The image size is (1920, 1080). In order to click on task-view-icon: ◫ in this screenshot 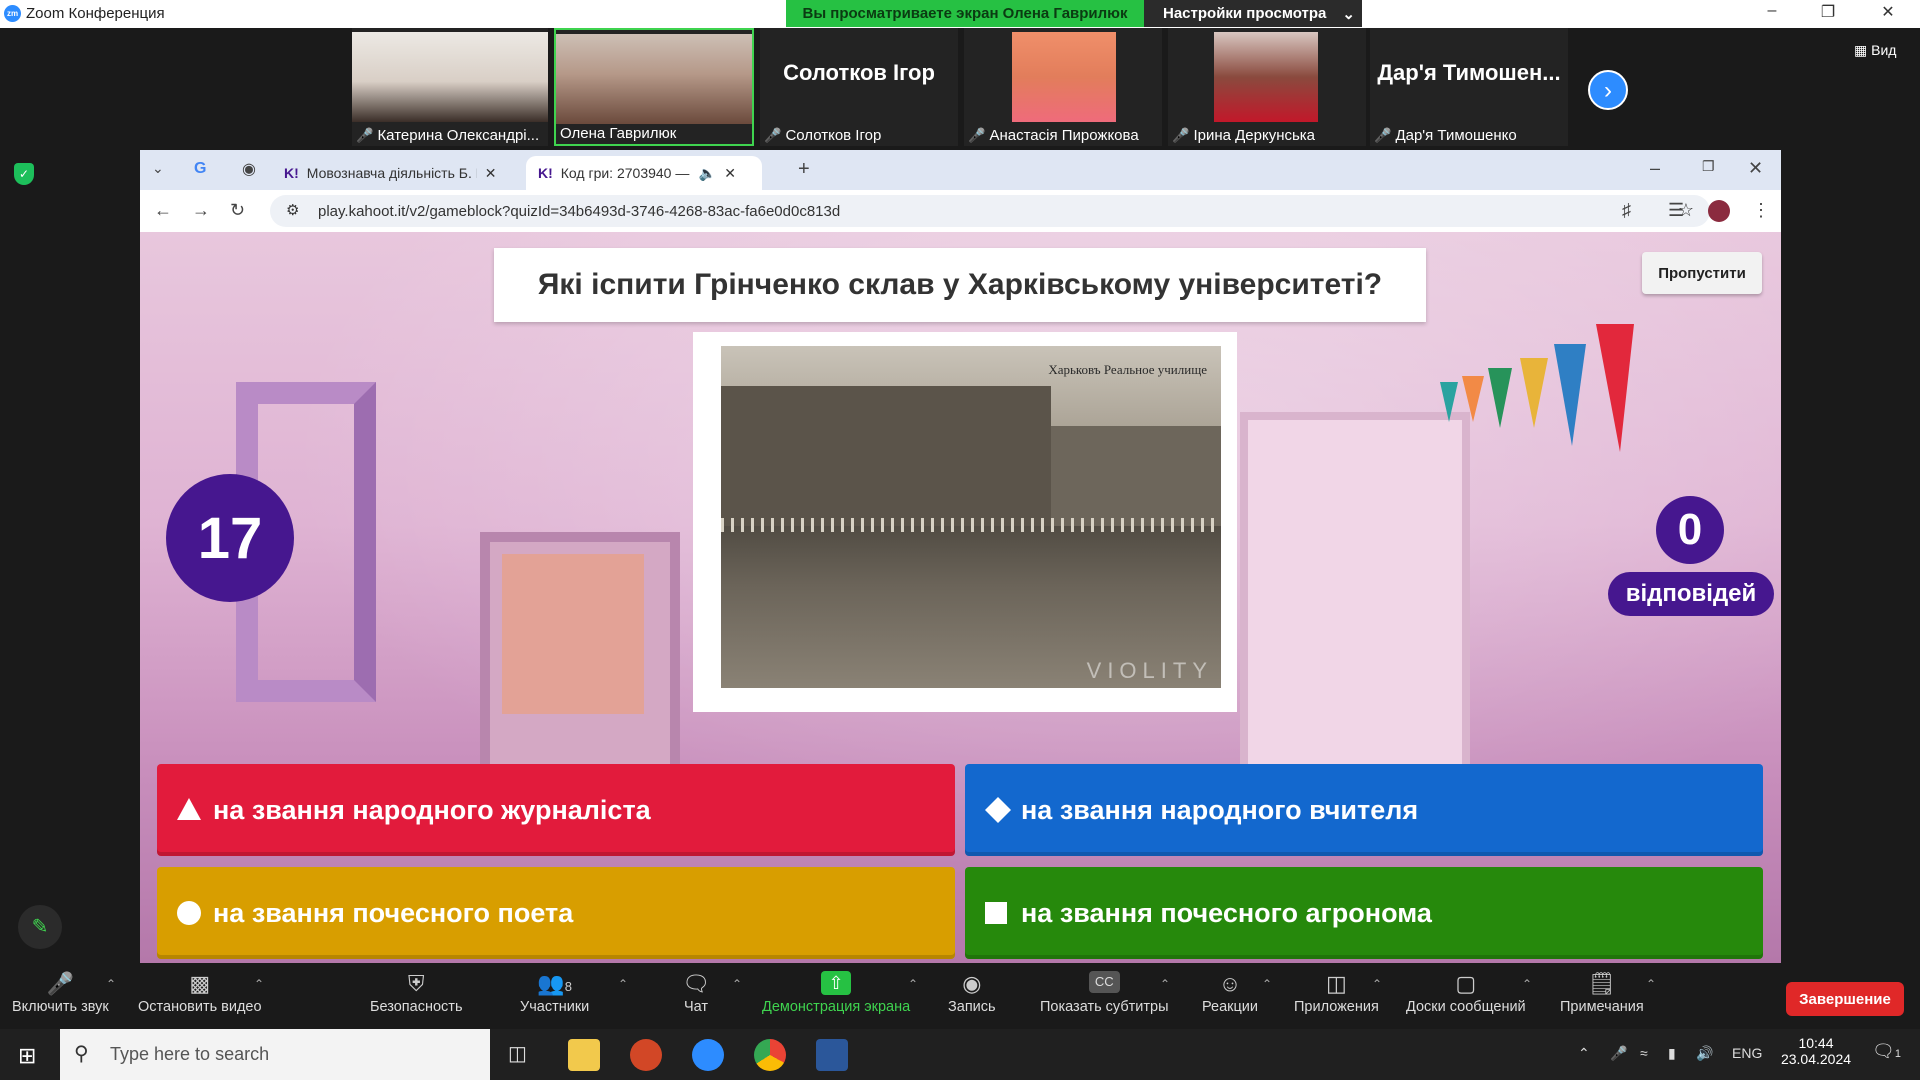, I will do `click(517, 1053)`.